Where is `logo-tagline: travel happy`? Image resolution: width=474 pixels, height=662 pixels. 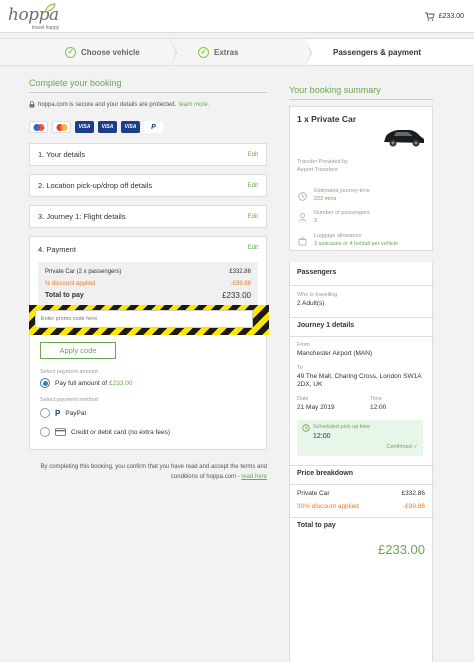
logo-tagline: travel happy is located at coordinates (46, 28).